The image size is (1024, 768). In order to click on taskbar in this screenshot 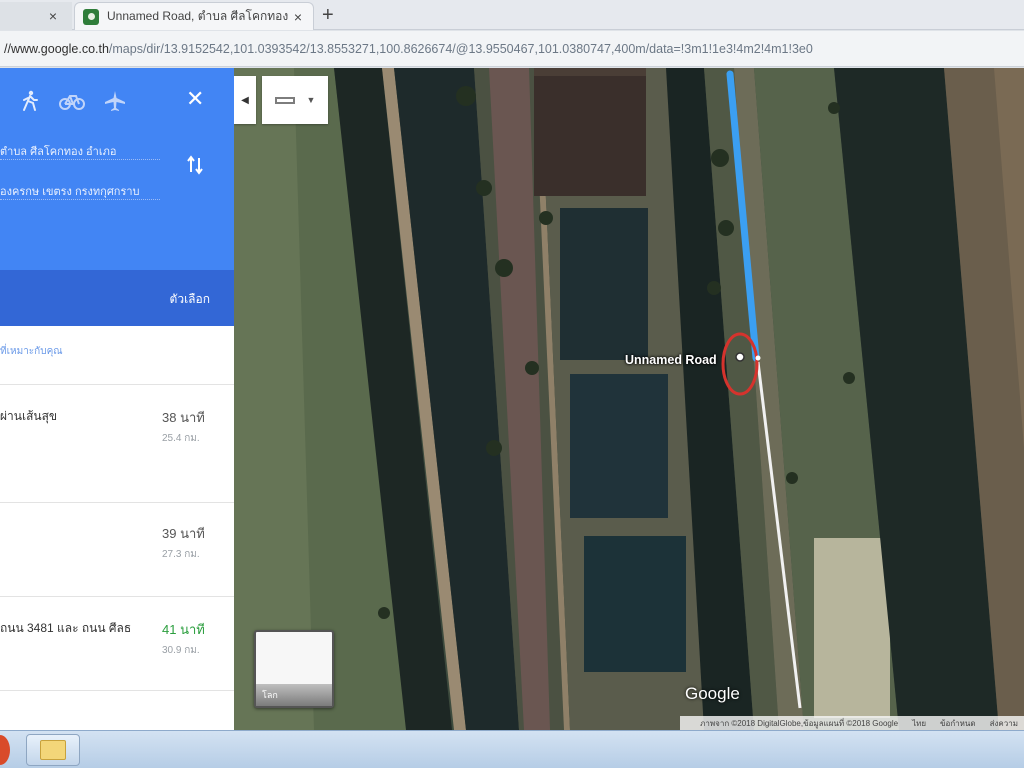, I will do `click(512, 749)`.